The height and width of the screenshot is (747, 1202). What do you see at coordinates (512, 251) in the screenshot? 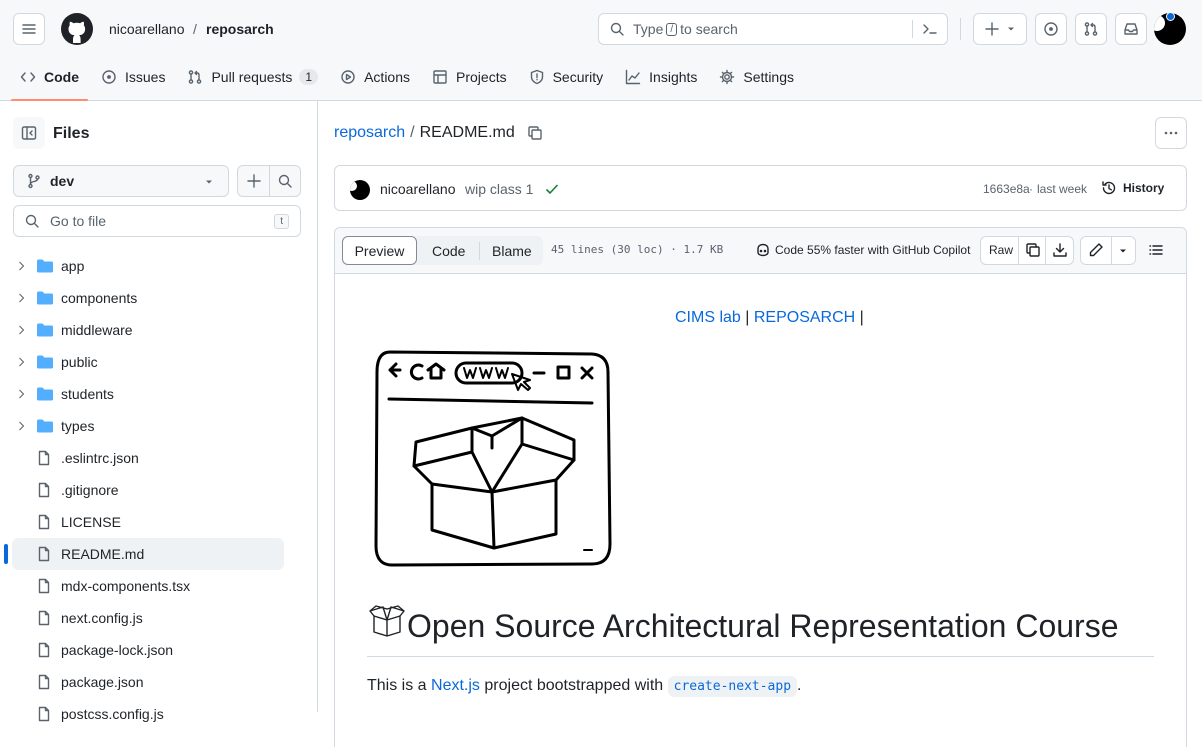
I see `view-blame-button: Blame` at bounding box center [512, 251].